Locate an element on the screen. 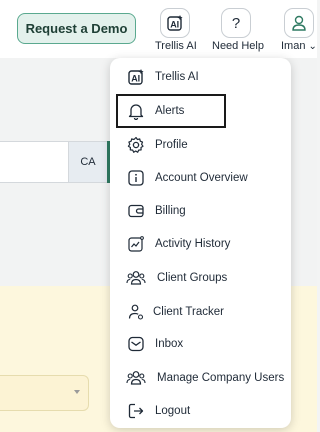 Image resolution: width=320 pixels, height=432 pixels. gear-icon is located at coordinates (136, 145).